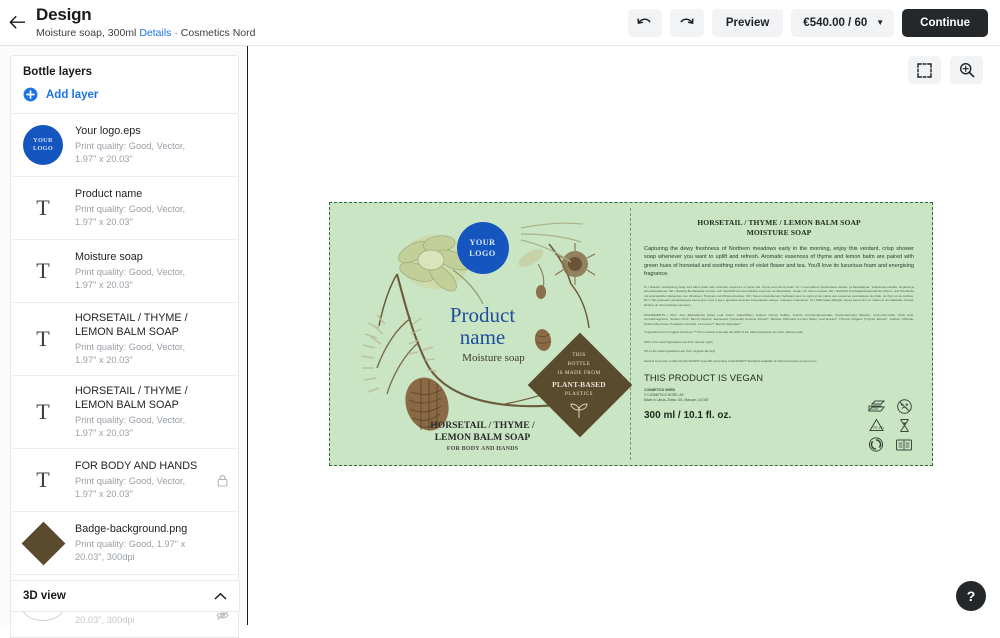  What do you see at coordinates (136, 465) in the screenshot?
I see `layer-name: FOR BODY AND HANDS` at bounding box center [136, 465].